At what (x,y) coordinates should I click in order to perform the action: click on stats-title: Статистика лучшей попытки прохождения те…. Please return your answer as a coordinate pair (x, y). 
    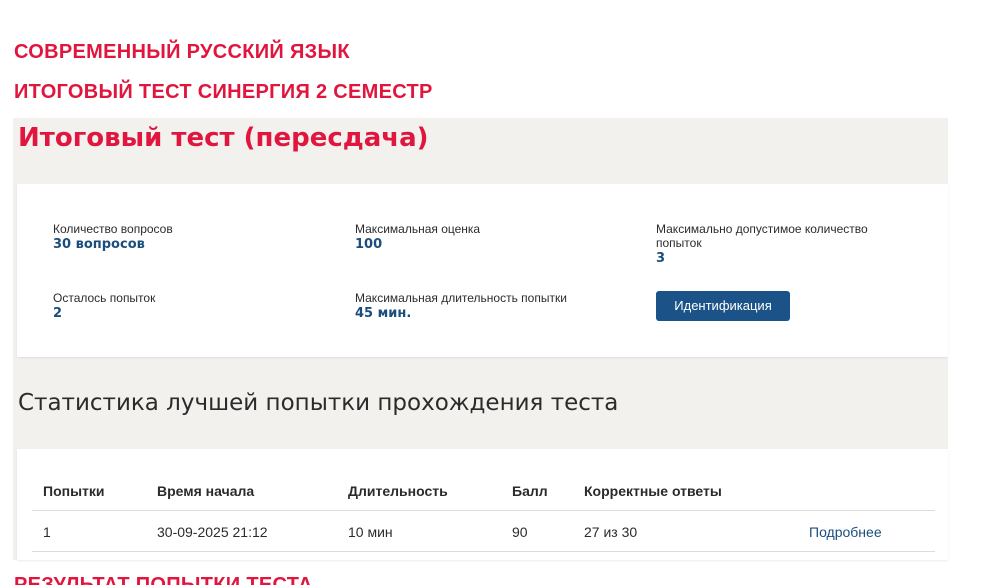
    Looking at the image, I should click on (318, 403).